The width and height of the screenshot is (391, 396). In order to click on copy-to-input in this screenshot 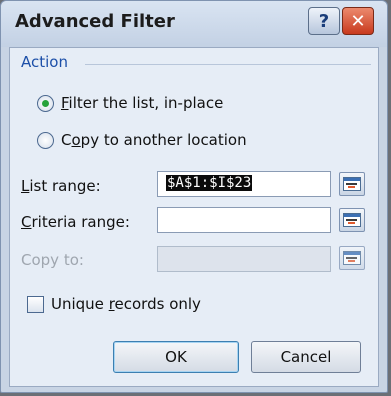, I will do `click(244, 259)`.